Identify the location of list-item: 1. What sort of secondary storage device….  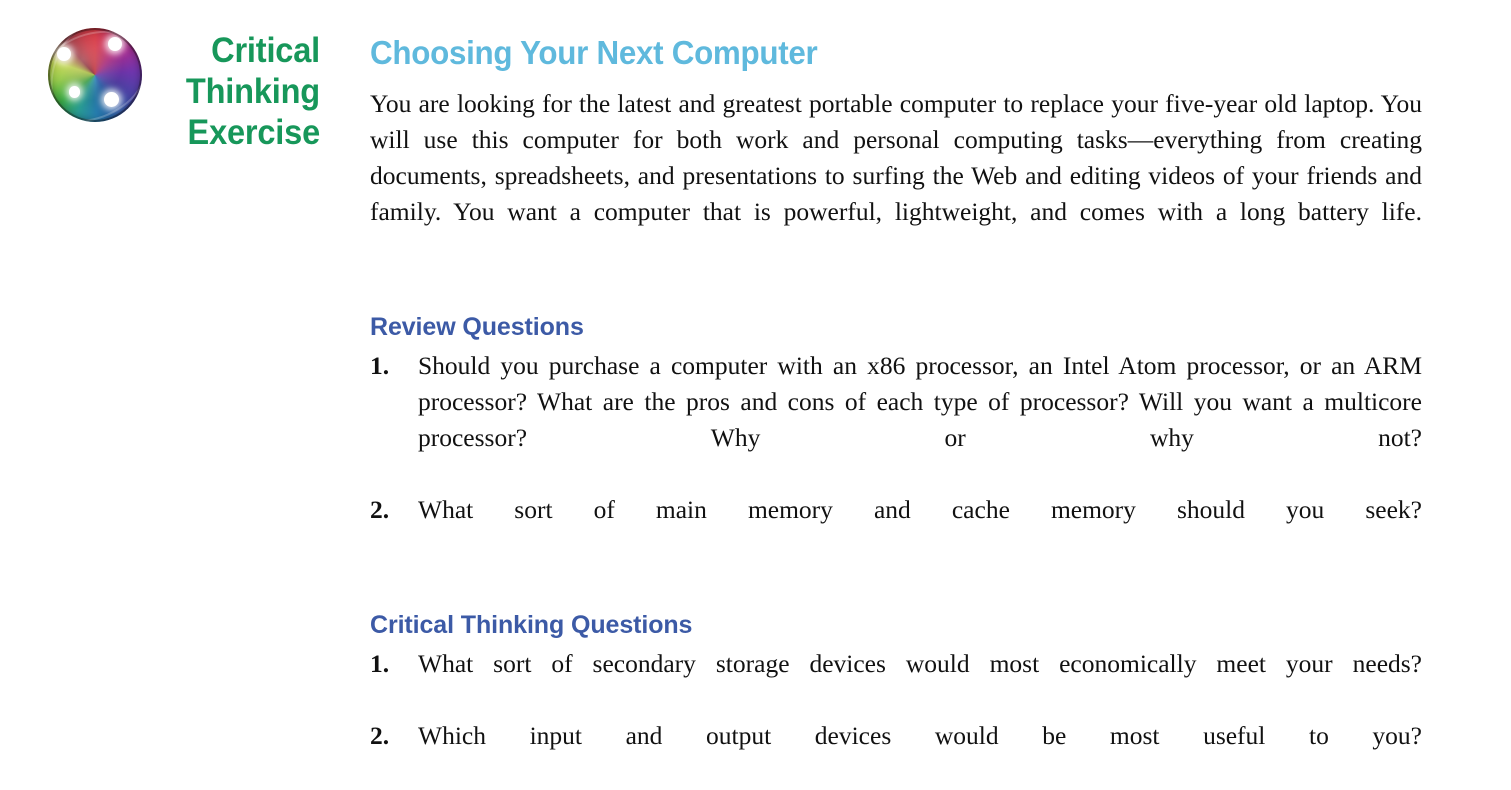
(896, 682).